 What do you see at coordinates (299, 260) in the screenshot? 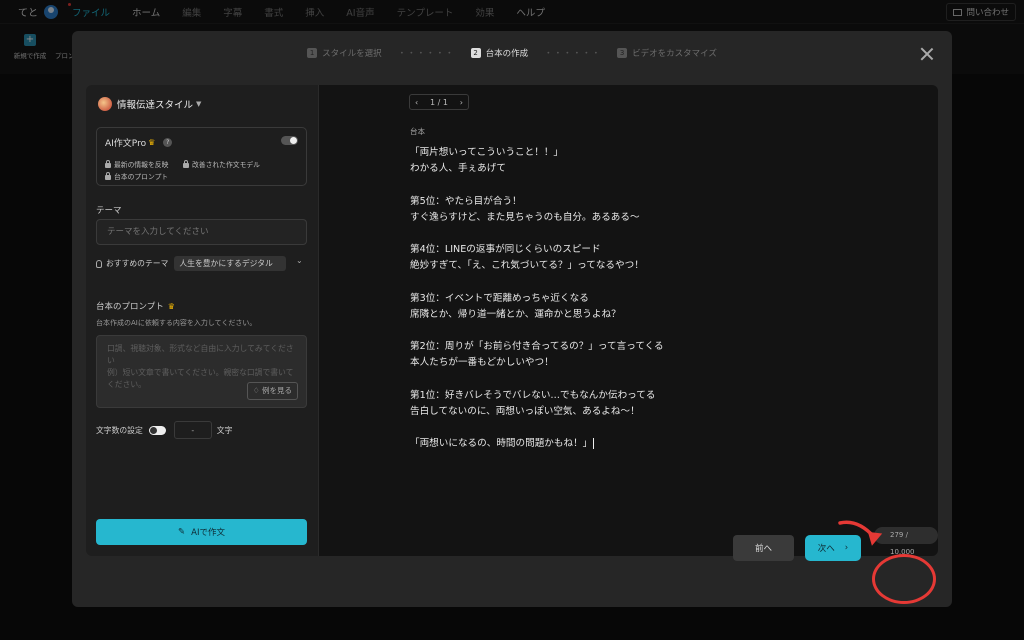
I see `chevron-down-icon: ⌄` at bounding box center [299, 260].